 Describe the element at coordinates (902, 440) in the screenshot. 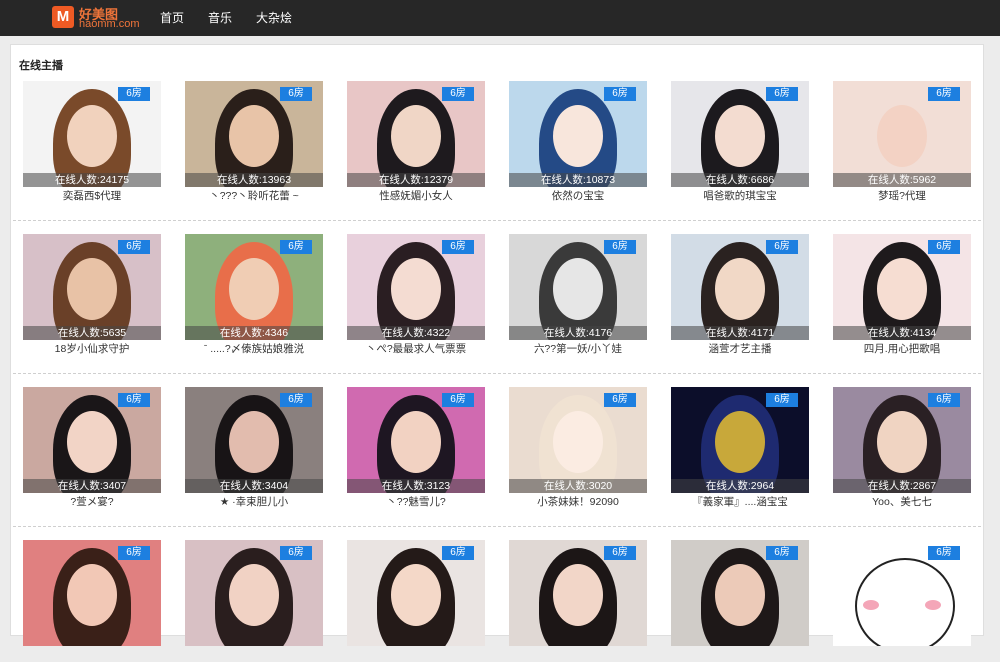

I see `streamer-thumbnail: 6房 在线人数:2867` at that location.